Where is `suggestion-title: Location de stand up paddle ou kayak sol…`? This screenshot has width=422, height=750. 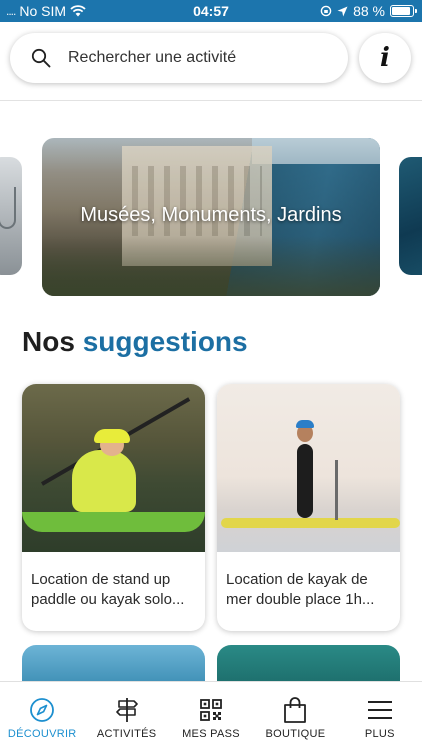
suggestion-title: Location de stand up paddle ou kayak sol… is located at coordinates (108, 589).